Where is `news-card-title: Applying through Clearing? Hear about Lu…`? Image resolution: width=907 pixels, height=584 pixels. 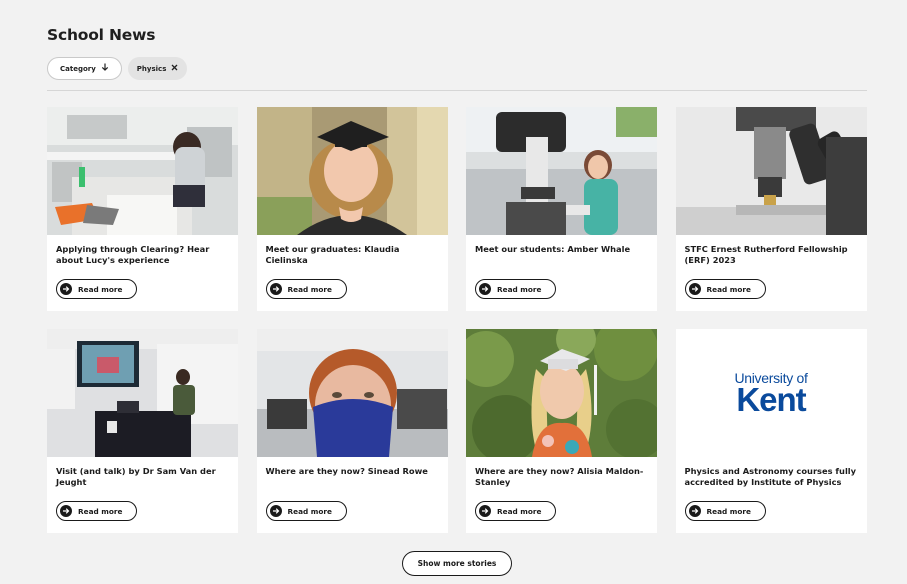 news-card-title: Applying through Clearing? Hear about Lu… is located at coordinates (144, 254).